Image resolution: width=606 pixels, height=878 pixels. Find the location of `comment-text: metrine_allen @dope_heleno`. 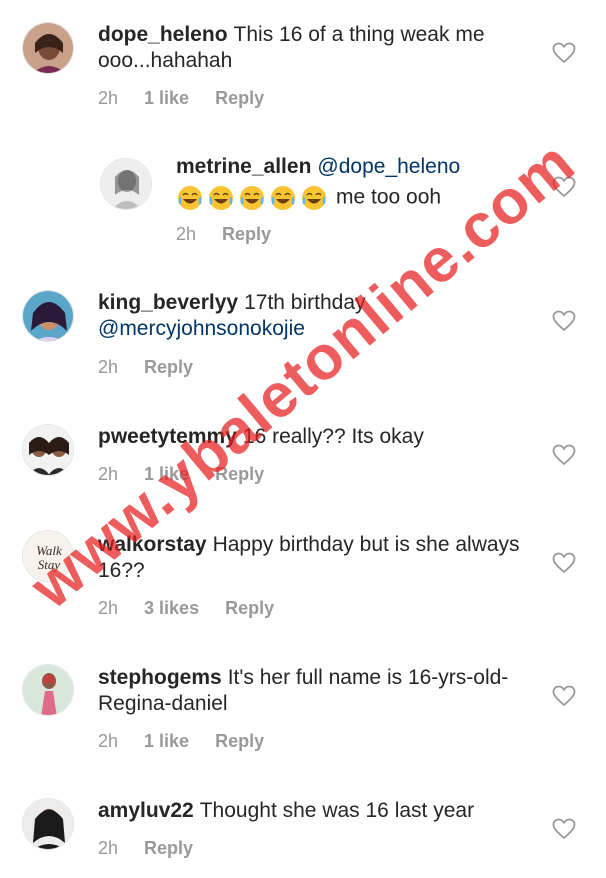

comment-text: metrine_allen @dope_heleno is located at coordinates (366, 167).